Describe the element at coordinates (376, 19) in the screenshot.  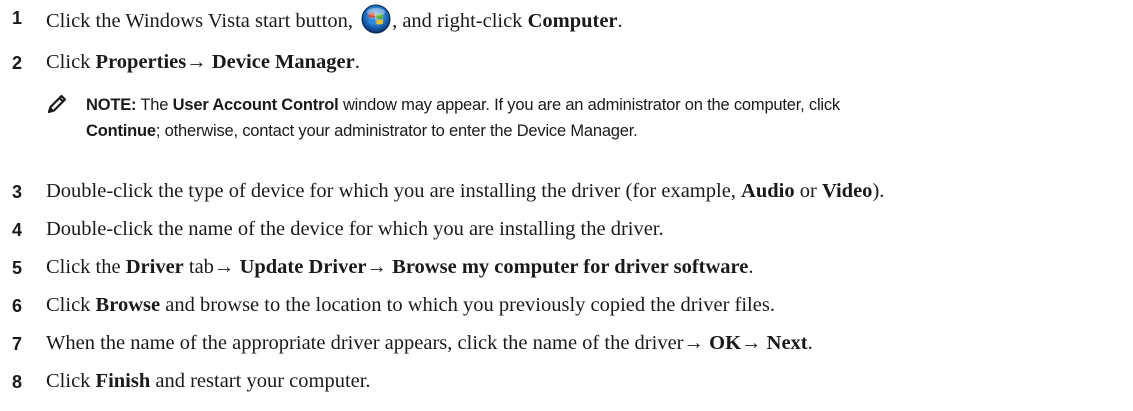
I see `windows-vista-start-icon` at that location.